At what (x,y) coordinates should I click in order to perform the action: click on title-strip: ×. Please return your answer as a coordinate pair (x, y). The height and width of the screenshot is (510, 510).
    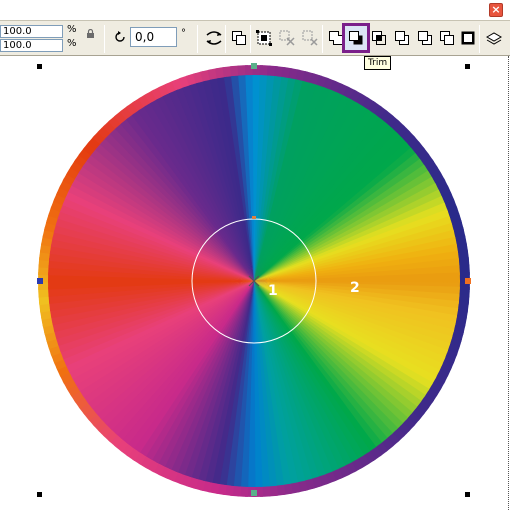
    Looking at the image, I should click on (255, 10).